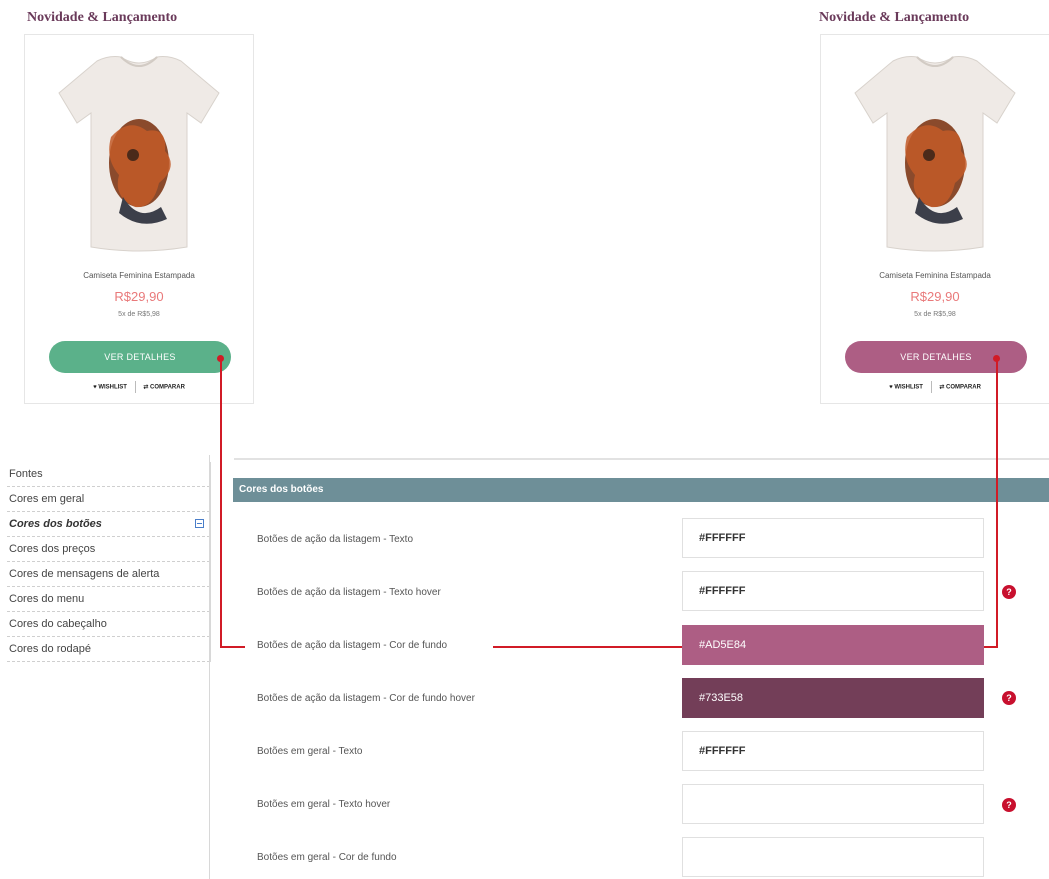 The width and height of the screenshot is (1049, 879). What do you see at coordinates (55, 524) in the screenshot?
I see `sidebar-item-label: Cores dos botões` at bounding box center [55, 524].